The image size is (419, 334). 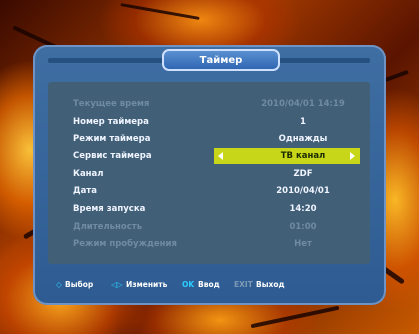 What do you see at coordinates (209, 191) in the screenshot?
I see `row-date: Дата 2010/04/01` at bounding box center [209, 191].